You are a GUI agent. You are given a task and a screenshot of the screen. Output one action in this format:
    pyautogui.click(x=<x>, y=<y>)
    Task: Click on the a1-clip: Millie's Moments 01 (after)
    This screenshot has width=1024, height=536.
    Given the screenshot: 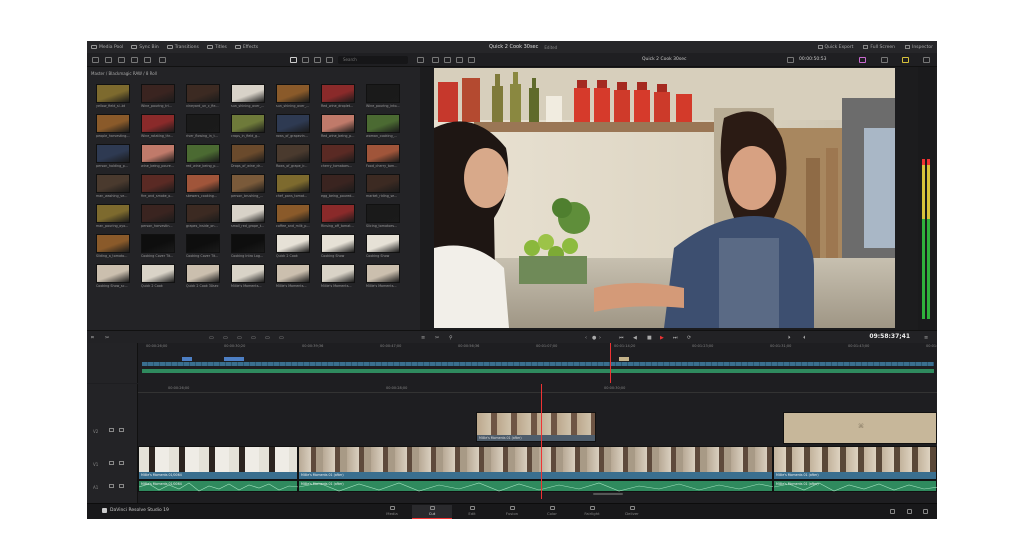 What is the action you would take?
    pyautogui.click(x=855, y=486)
    